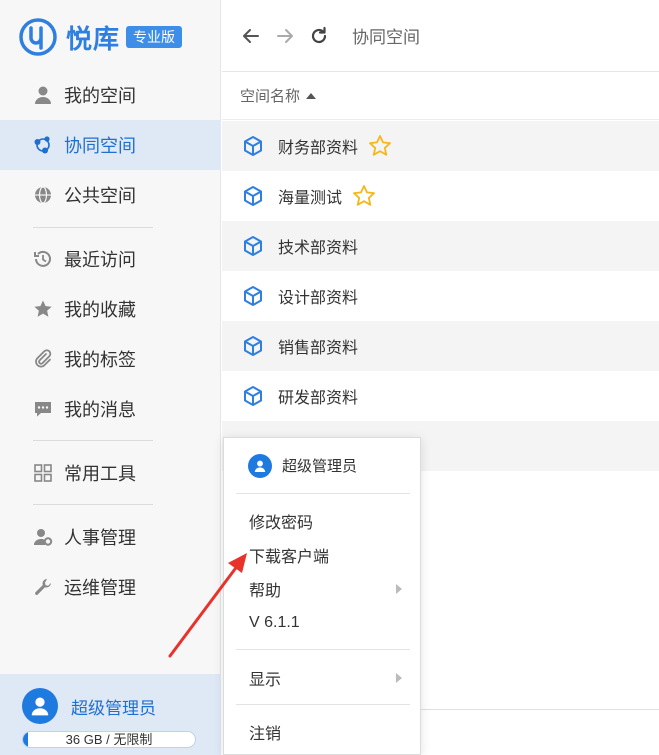 This screenshot has width=659, height=755. I want to click on menu-item-logout: 注销, so click(322, 732).